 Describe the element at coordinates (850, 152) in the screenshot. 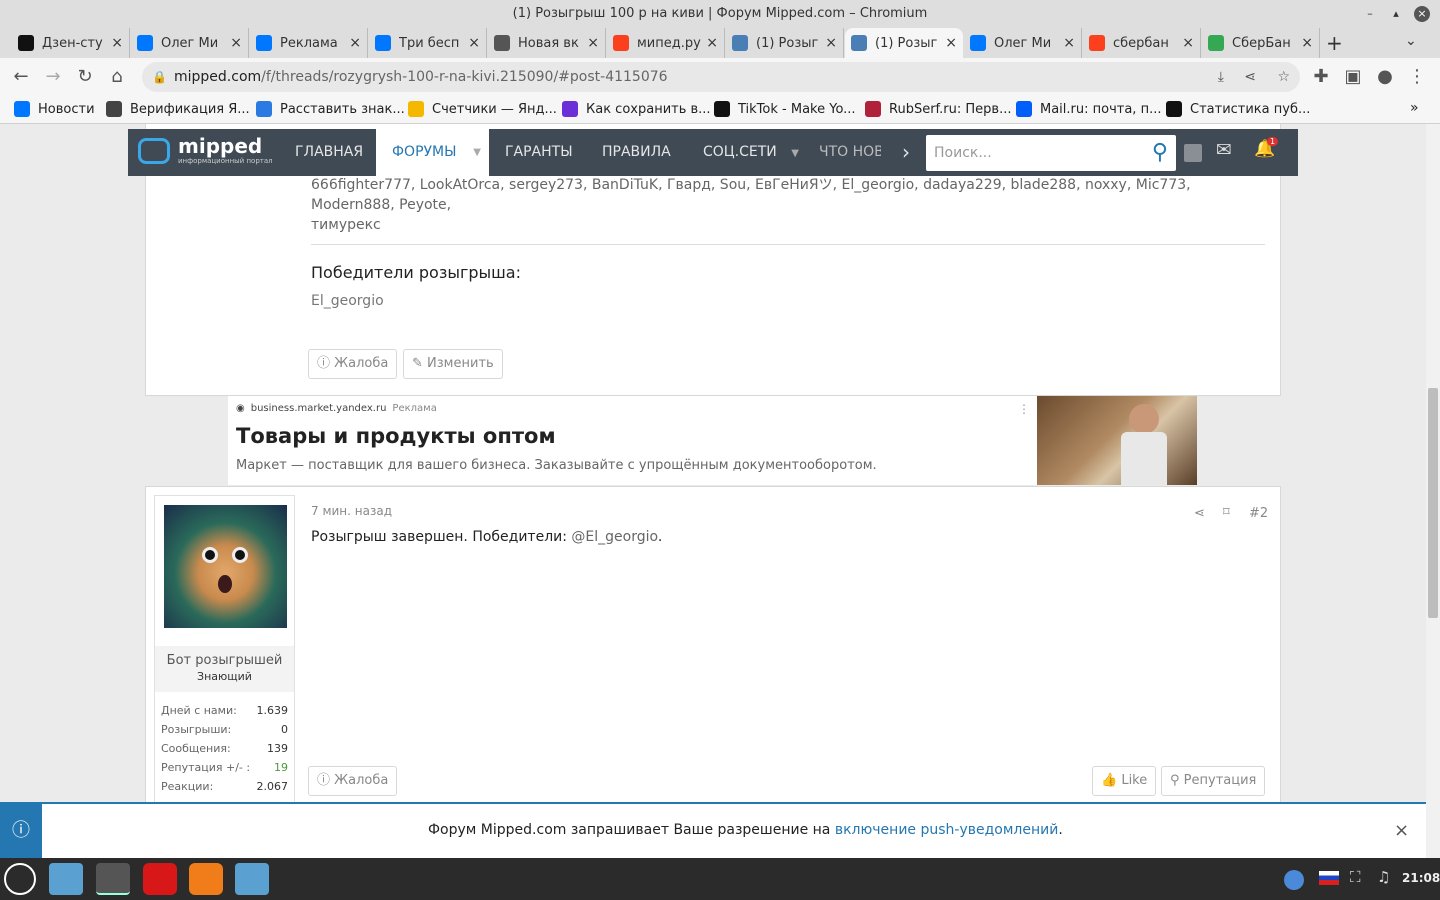

I see `nav-whats-new: ЧТО НОВ` at that location.